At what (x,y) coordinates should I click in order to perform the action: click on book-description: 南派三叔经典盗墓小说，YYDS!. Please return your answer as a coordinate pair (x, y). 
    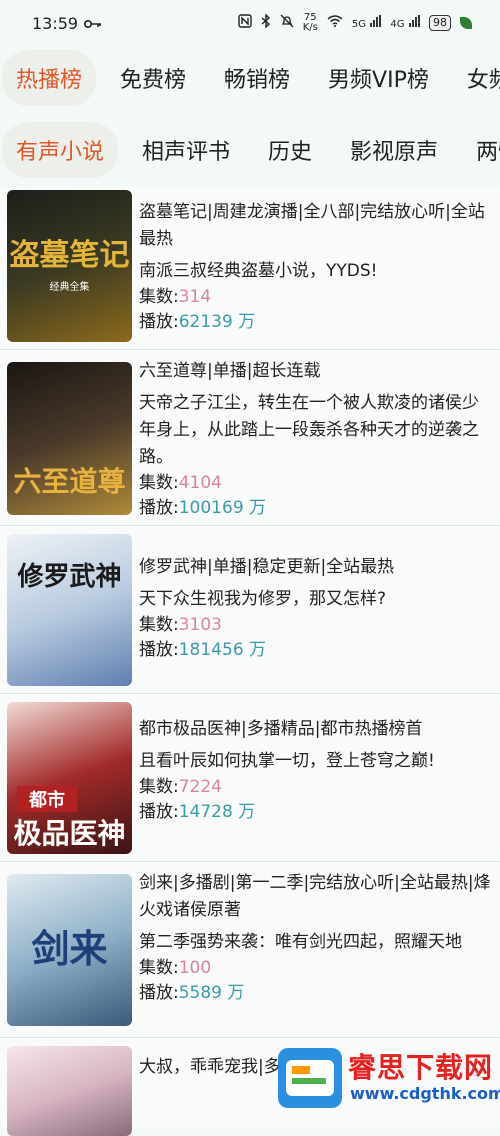
    Looking at the image, I should click on (258, 271).